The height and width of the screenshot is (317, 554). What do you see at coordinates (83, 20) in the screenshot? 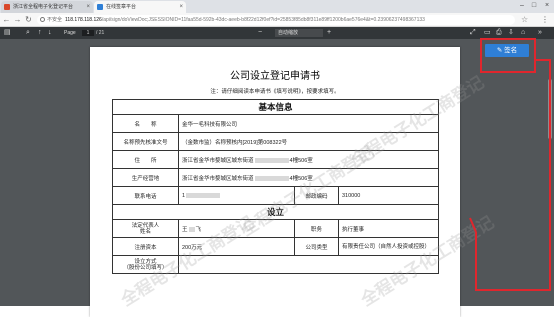
I see `url-host: 118.178.118.126` at bounding box center [83, 20].